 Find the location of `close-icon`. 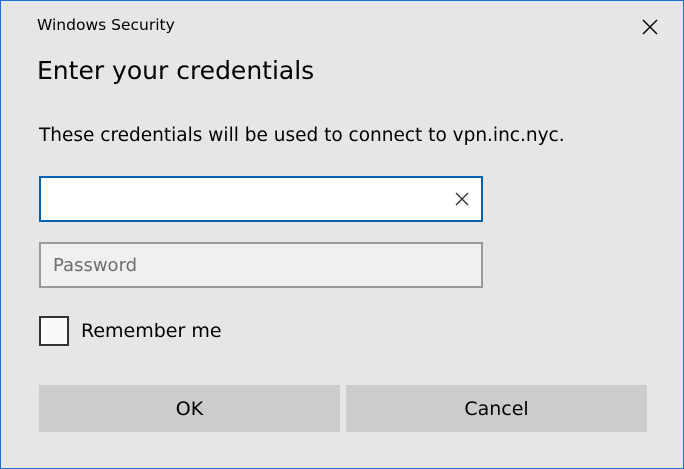

close-icon is located at coordinates (650, 27).